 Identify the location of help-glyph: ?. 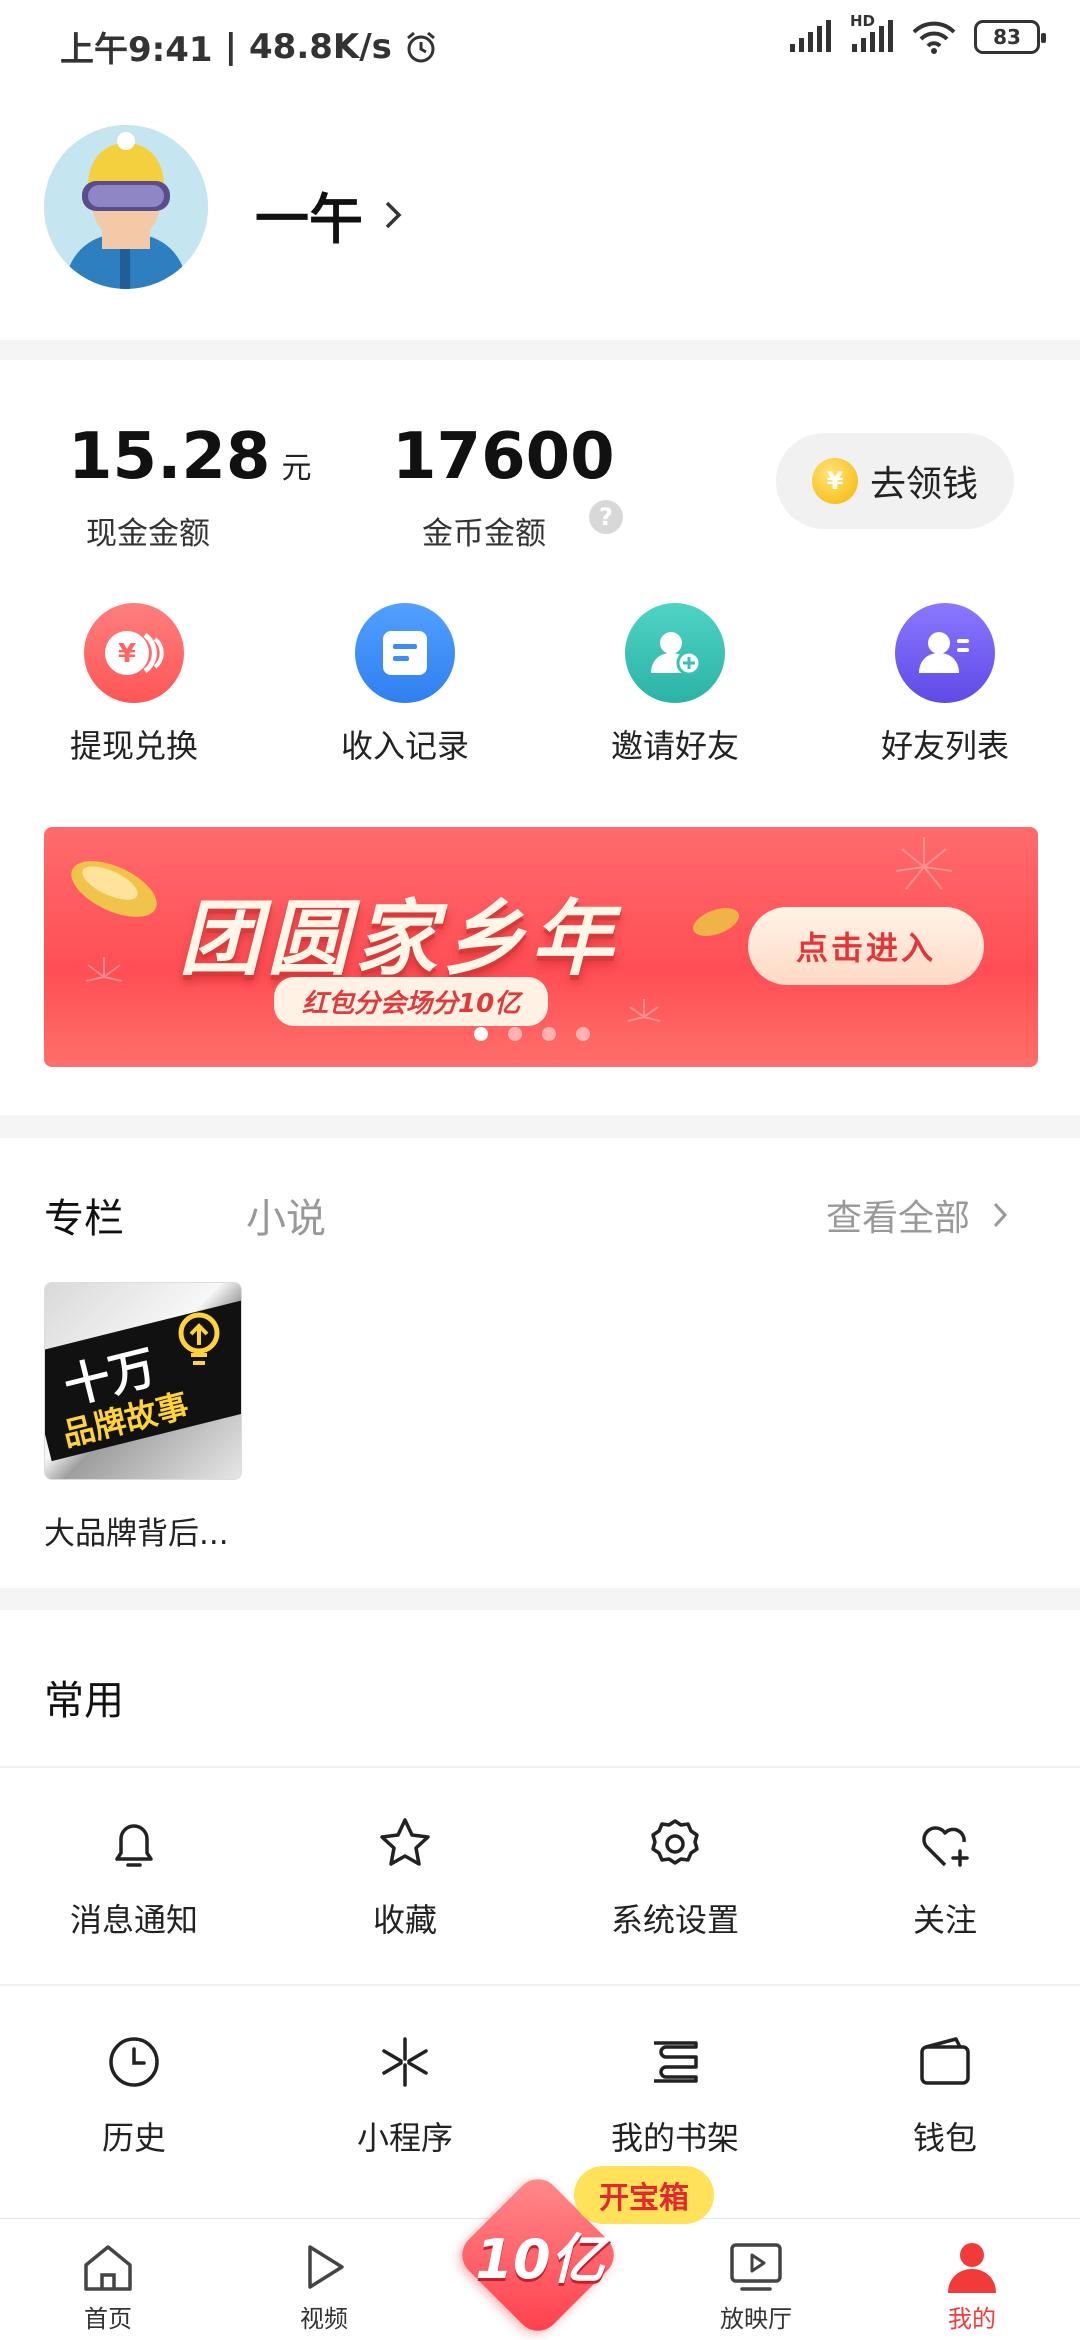
(606, 517).